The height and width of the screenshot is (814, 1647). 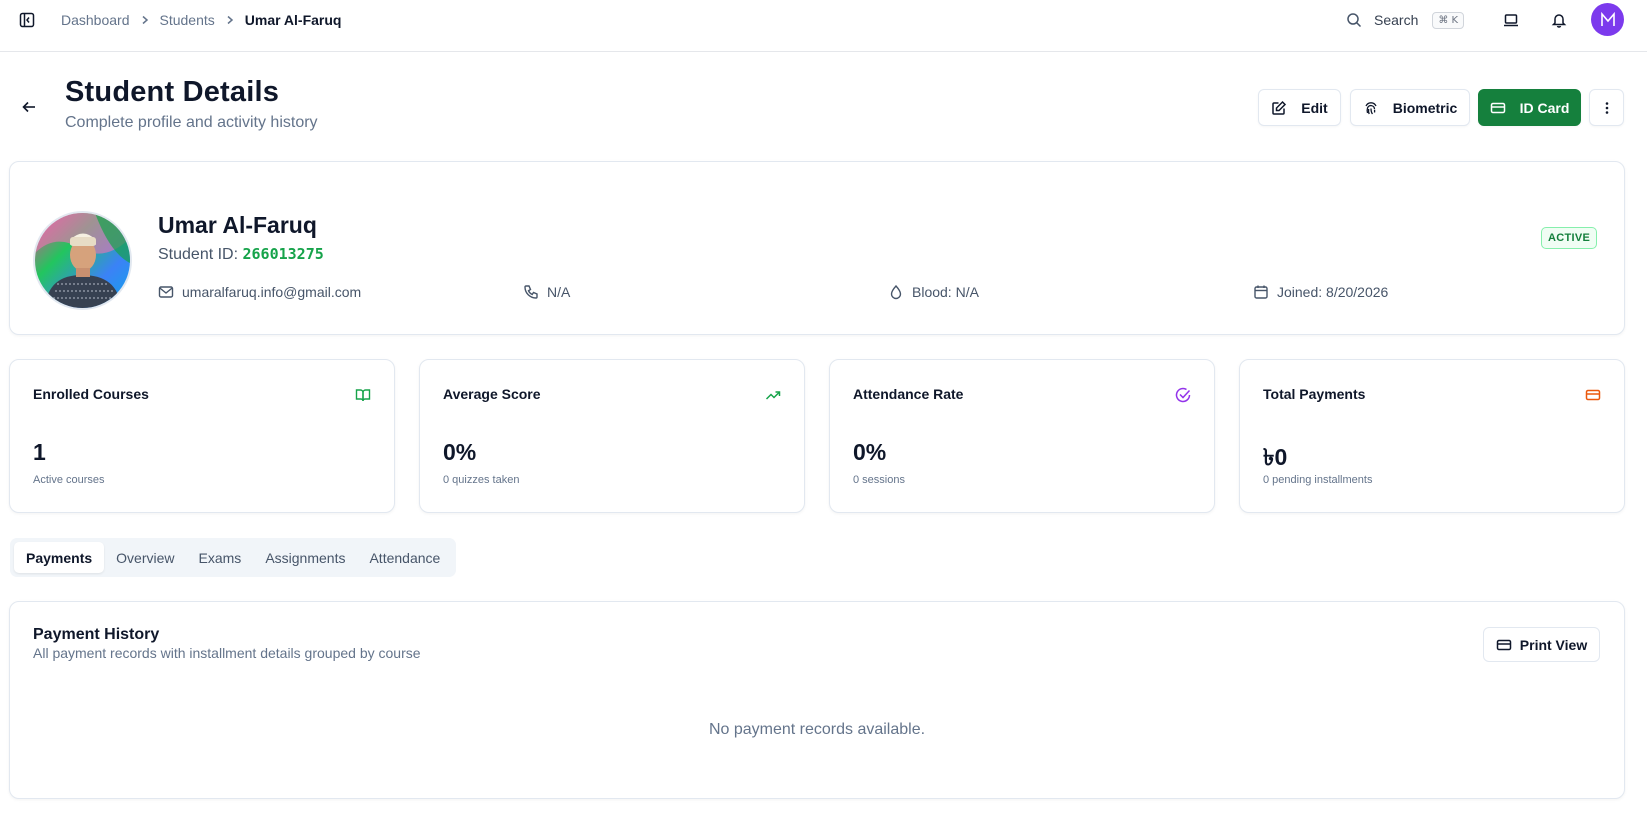 What do you see at coordinates (39, 452) in the screenshot?
I see `stat-value: 1` at bounding box center [39, 452].